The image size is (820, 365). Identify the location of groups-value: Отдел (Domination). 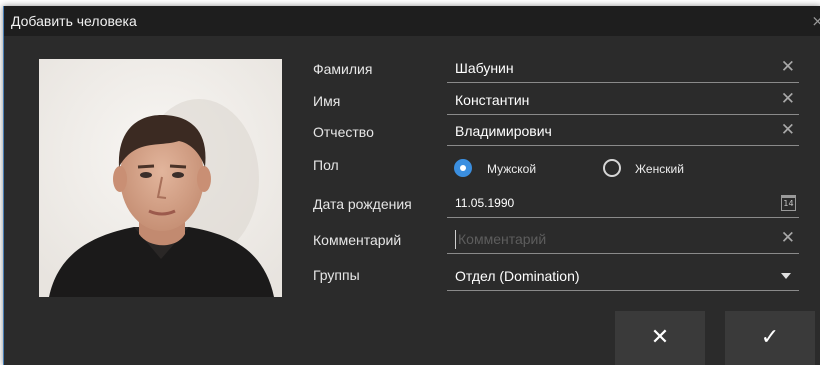
(517, 276).